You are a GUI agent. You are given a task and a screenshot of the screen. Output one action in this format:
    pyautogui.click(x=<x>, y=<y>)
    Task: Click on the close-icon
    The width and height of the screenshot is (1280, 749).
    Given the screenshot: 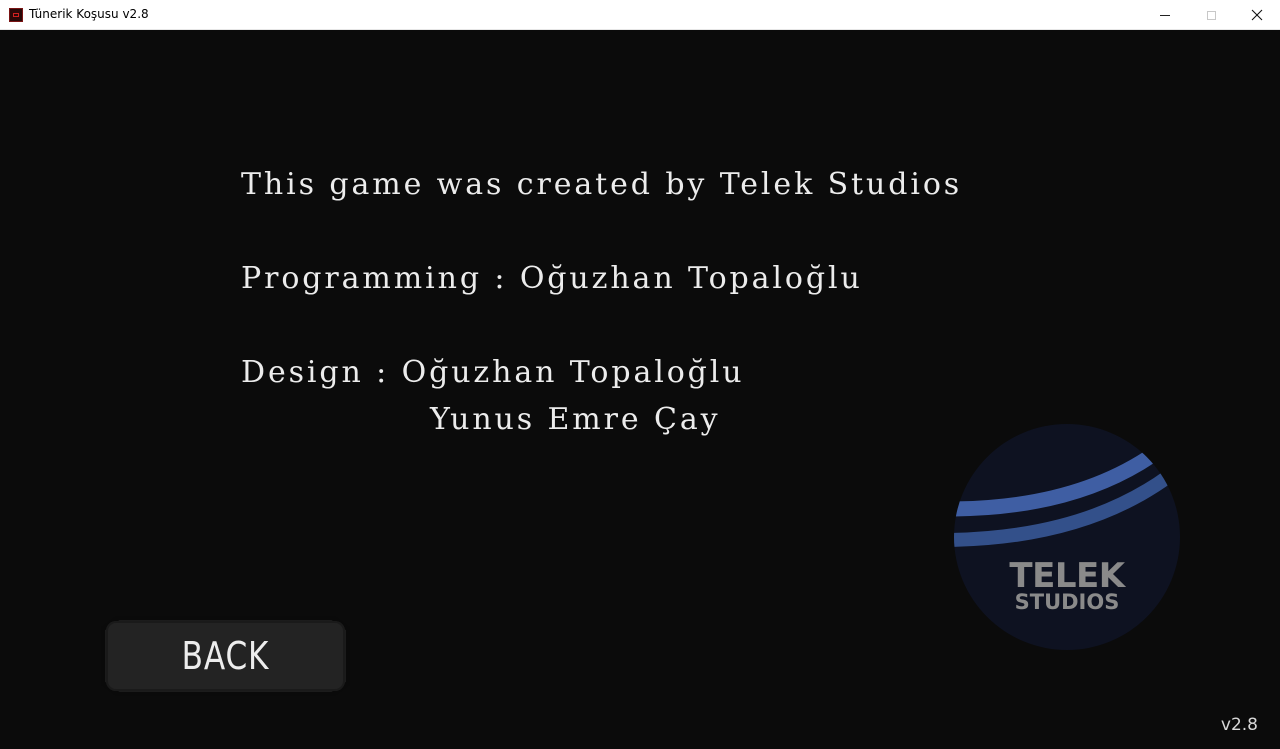 What is the action you would take?
    pyautogui.click(x=1257, y=15)
    